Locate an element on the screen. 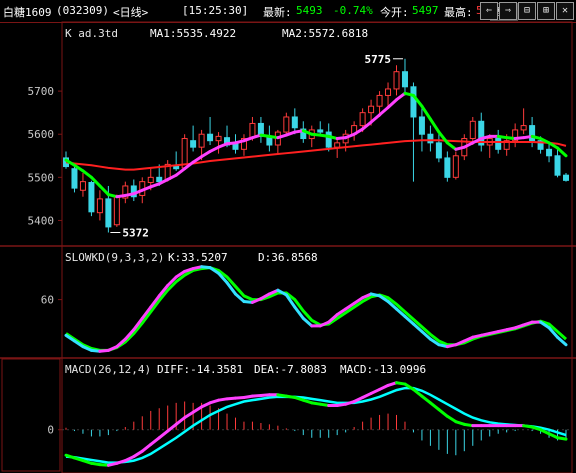  y-tick-label: 60 is located at coordinates (47, 300).